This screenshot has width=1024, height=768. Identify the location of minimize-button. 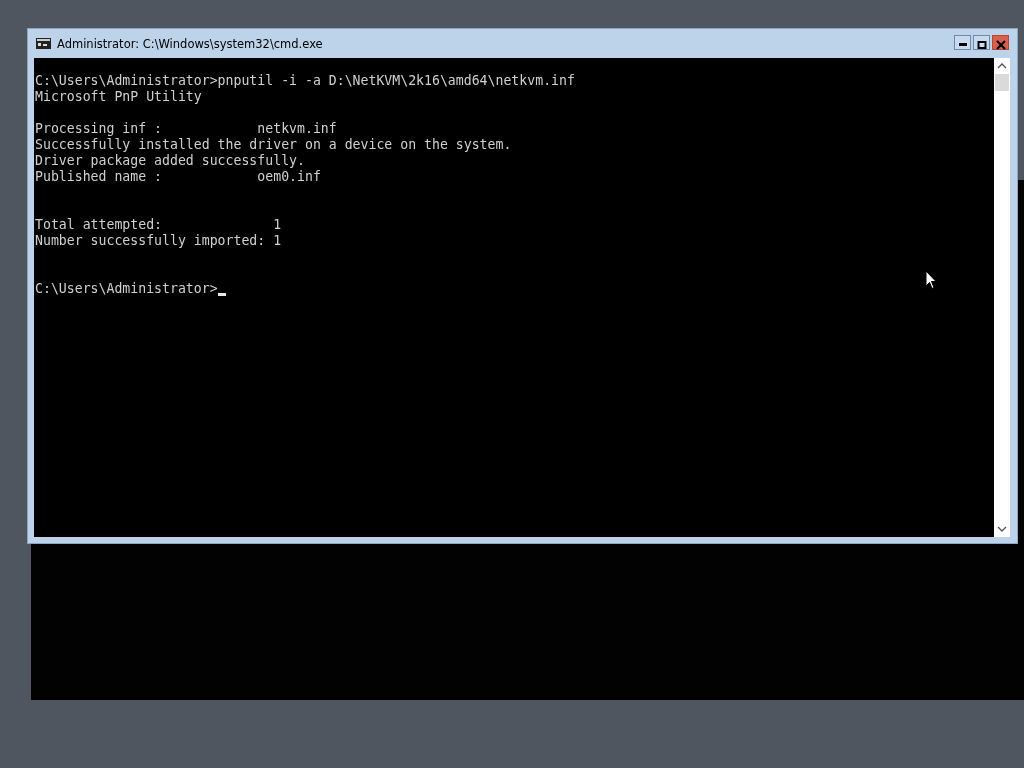
(962, 42).